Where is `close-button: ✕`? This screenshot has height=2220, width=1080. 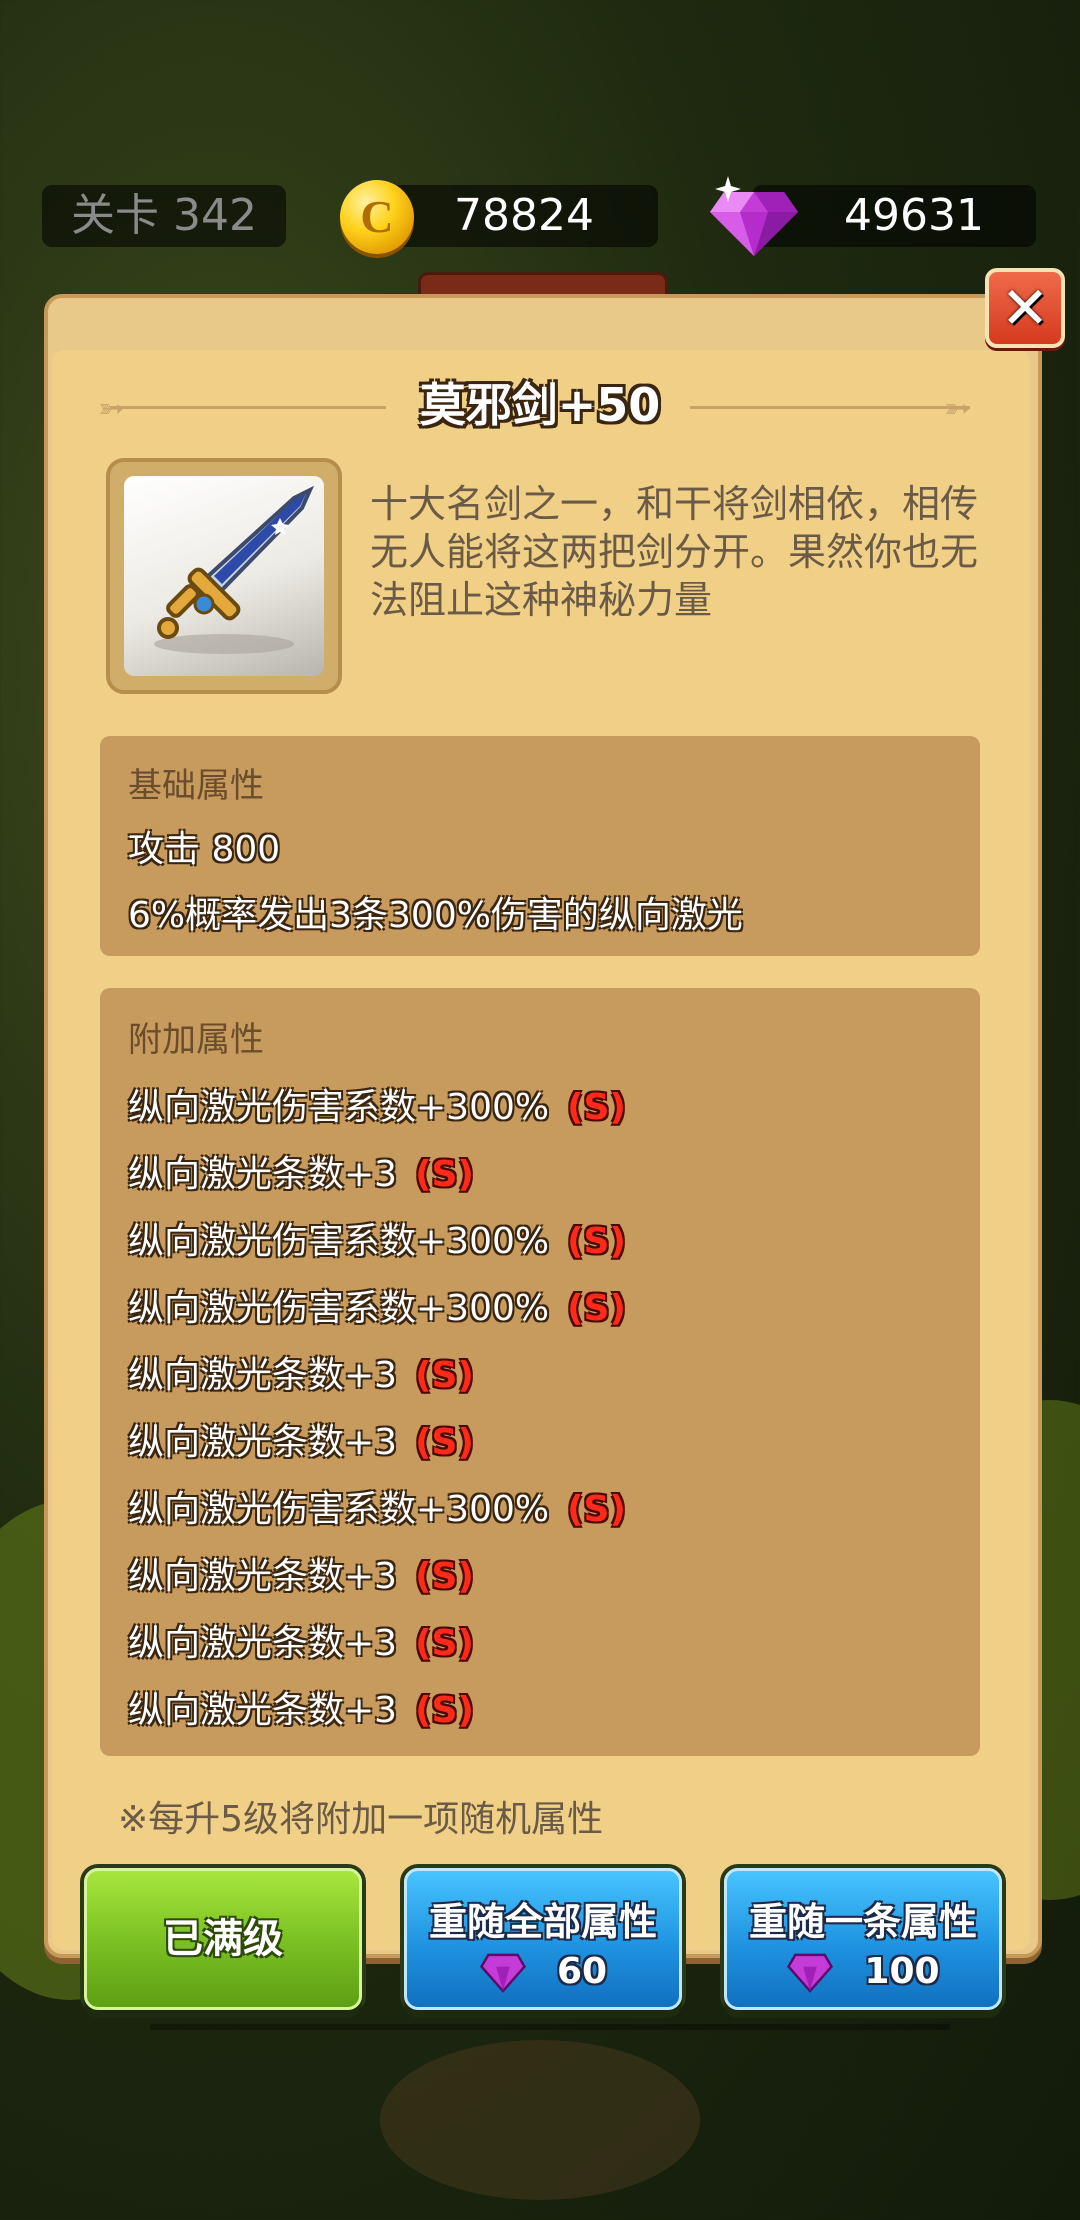 close-button: ✕ is located at coordinates (1025, 308).